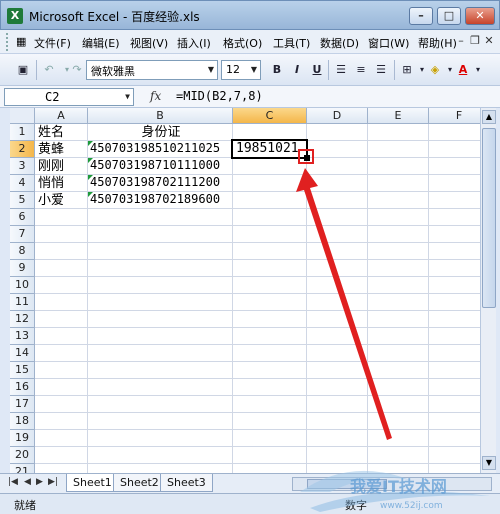 Image resolution: width=500 pixels, height=514 pixels. Describe the element at coordinates (22, 404) in the screenshot. I see `row-header: 17` at that location.